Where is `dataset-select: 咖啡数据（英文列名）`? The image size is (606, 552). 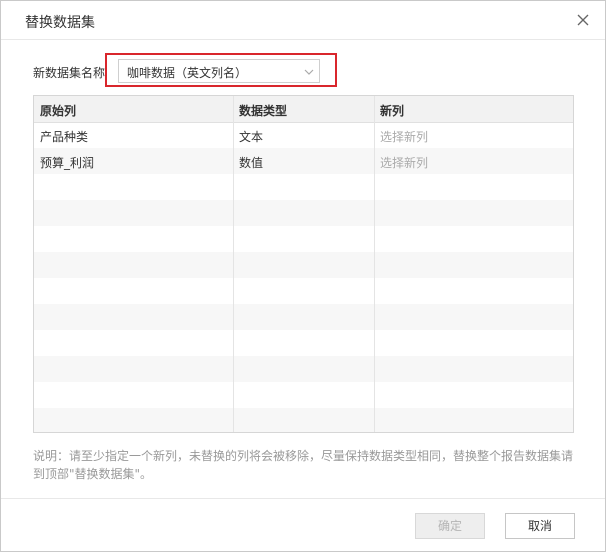
dataset-select: 咖啡数据（英文列名） is located at coordinates (219, 71).